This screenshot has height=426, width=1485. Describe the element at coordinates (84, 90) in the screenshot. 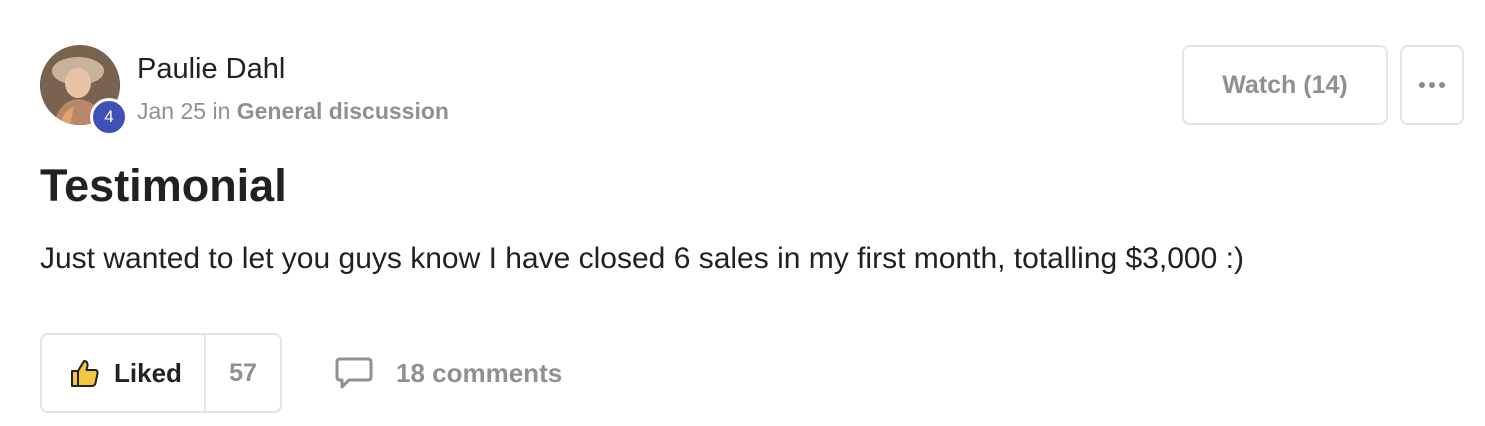

I see `author-avatar-wrap: 4` at that location.